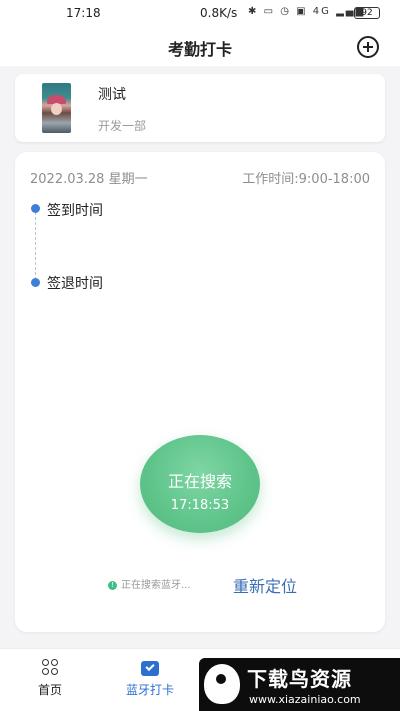 Image resolution: width=400 pixels, height=711 pixels. I want to click on attendance-date: 2022.03.28 星期一, so click(89, 177).